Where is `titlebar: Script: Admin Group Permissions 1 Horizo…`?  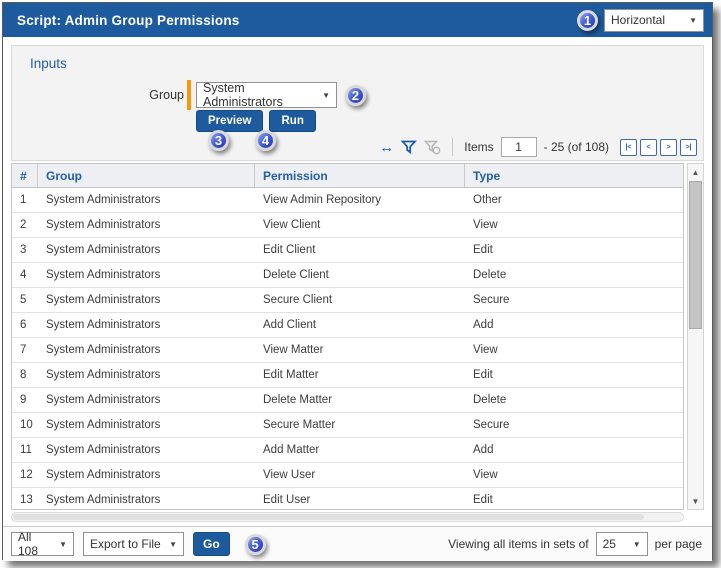 titlebar: Script: Admin Group Permissions 1 Horizo… is located at coordinates (357, 20).